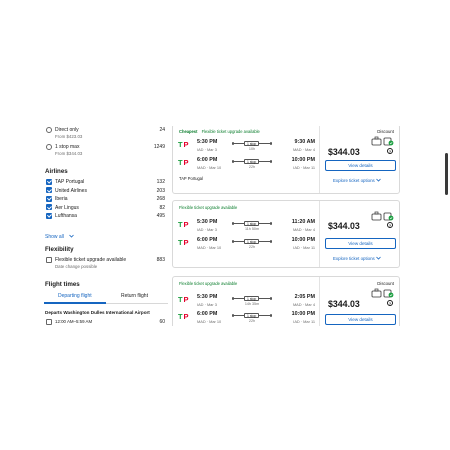 The height and width of the screenshot is (450, 450). I want to click on airline-label: United Airlines, so click(71, 190).